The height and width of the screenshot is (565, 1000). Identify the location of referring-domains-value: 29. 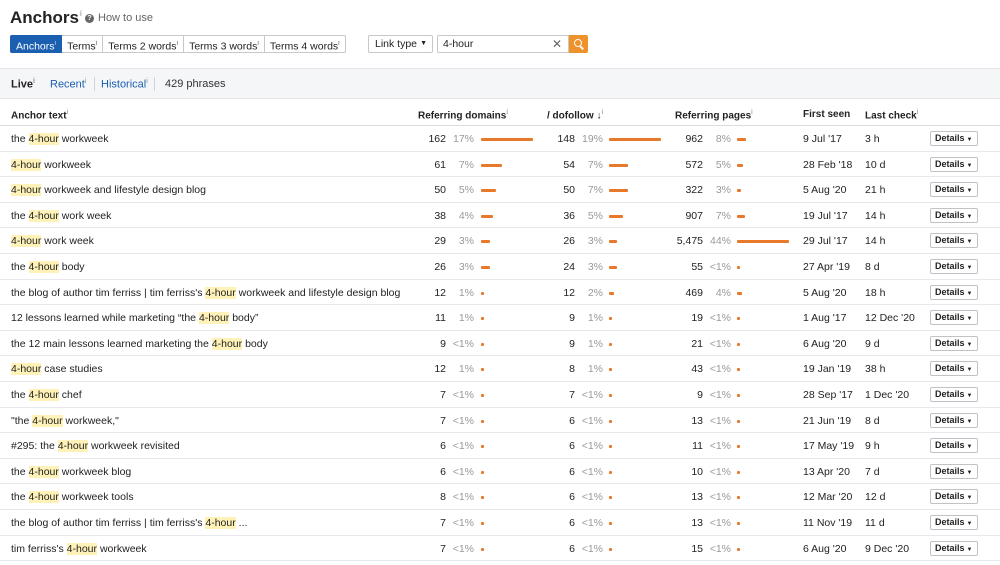
(432, 241).